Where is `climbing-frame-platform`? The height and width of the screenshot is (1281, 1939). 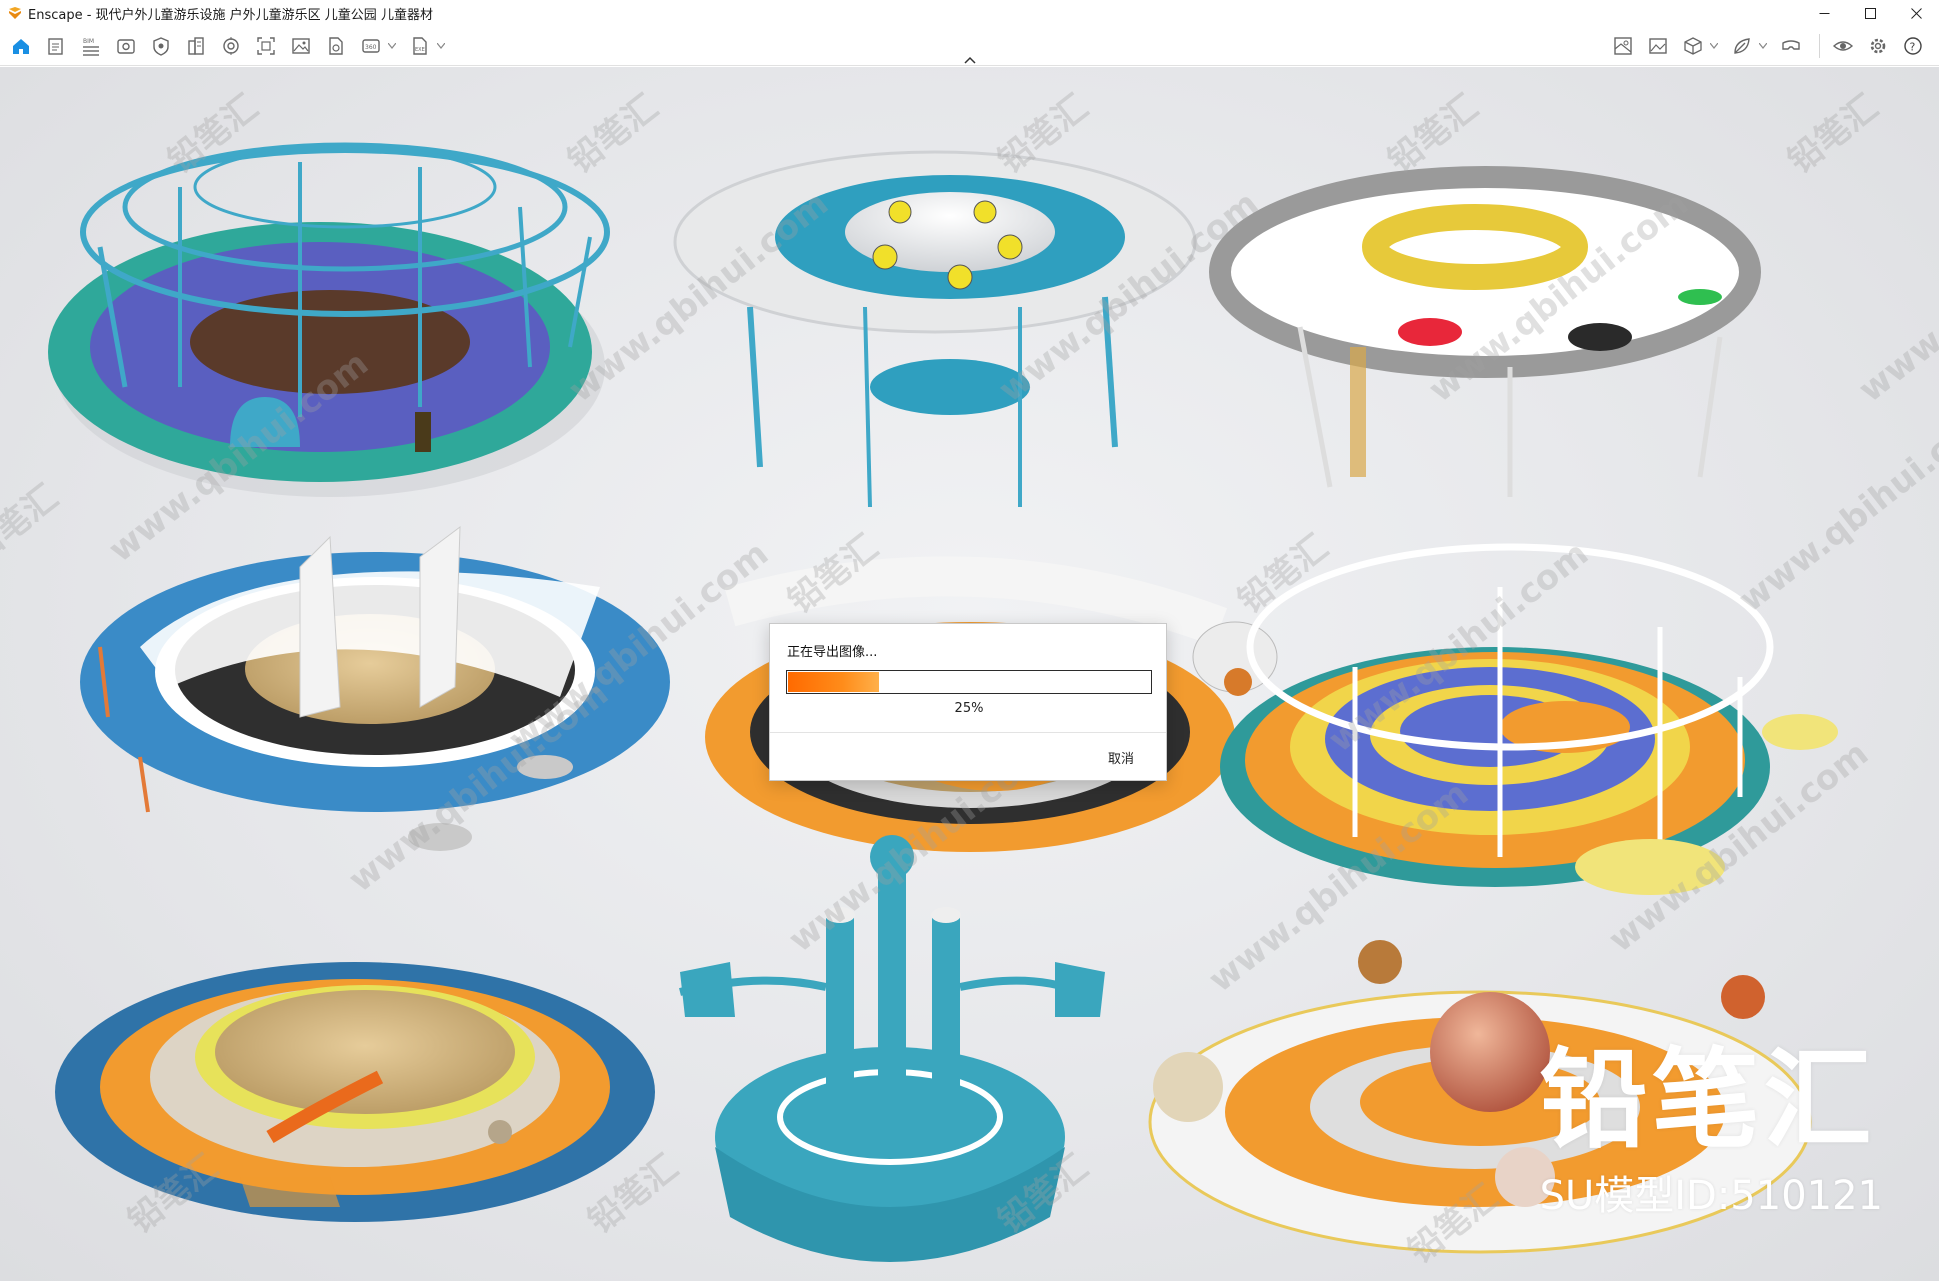
climbing-frame-platform is located at coordinates (329, 319).